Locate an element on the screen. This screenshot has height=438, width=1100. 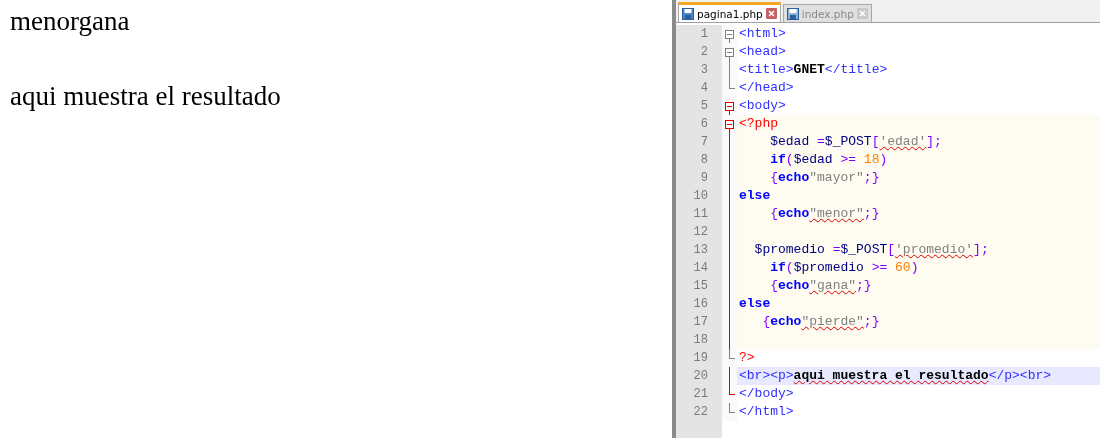
code-line: <br><p>aqui muestra el resultado</p><br> is located at coordinates (895, 375).